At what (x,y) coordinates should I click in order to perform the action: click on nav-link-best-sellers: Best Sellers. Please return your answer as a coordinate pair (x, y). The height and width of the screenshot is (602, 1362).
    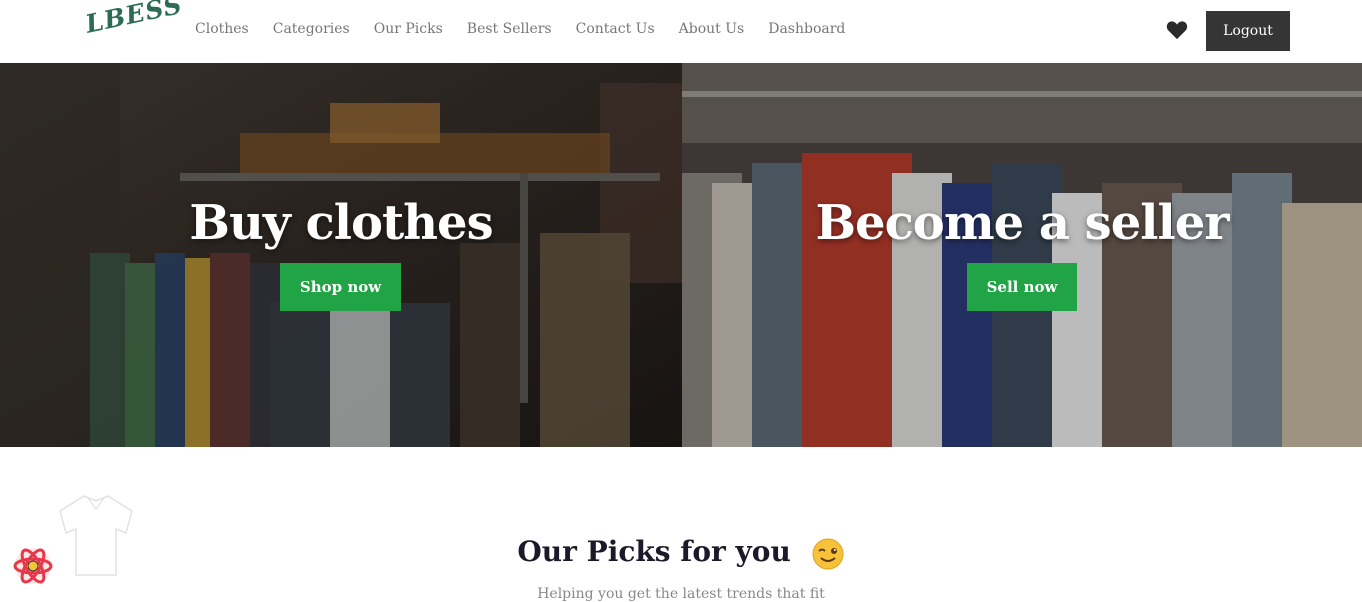
    Looking at the image, I should click on (509, 29).